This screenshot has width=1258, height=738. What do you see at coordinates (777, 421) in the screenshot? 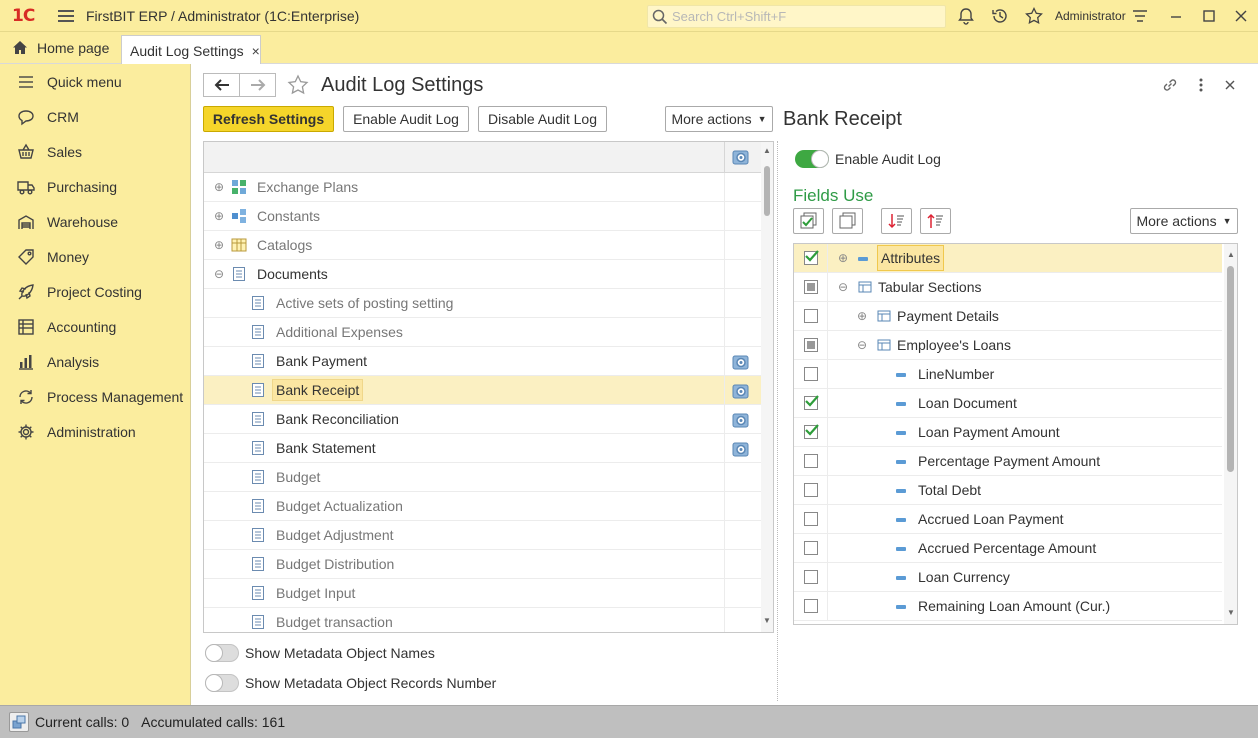
I see `panel-splitter` at bounding box center [777, 421].